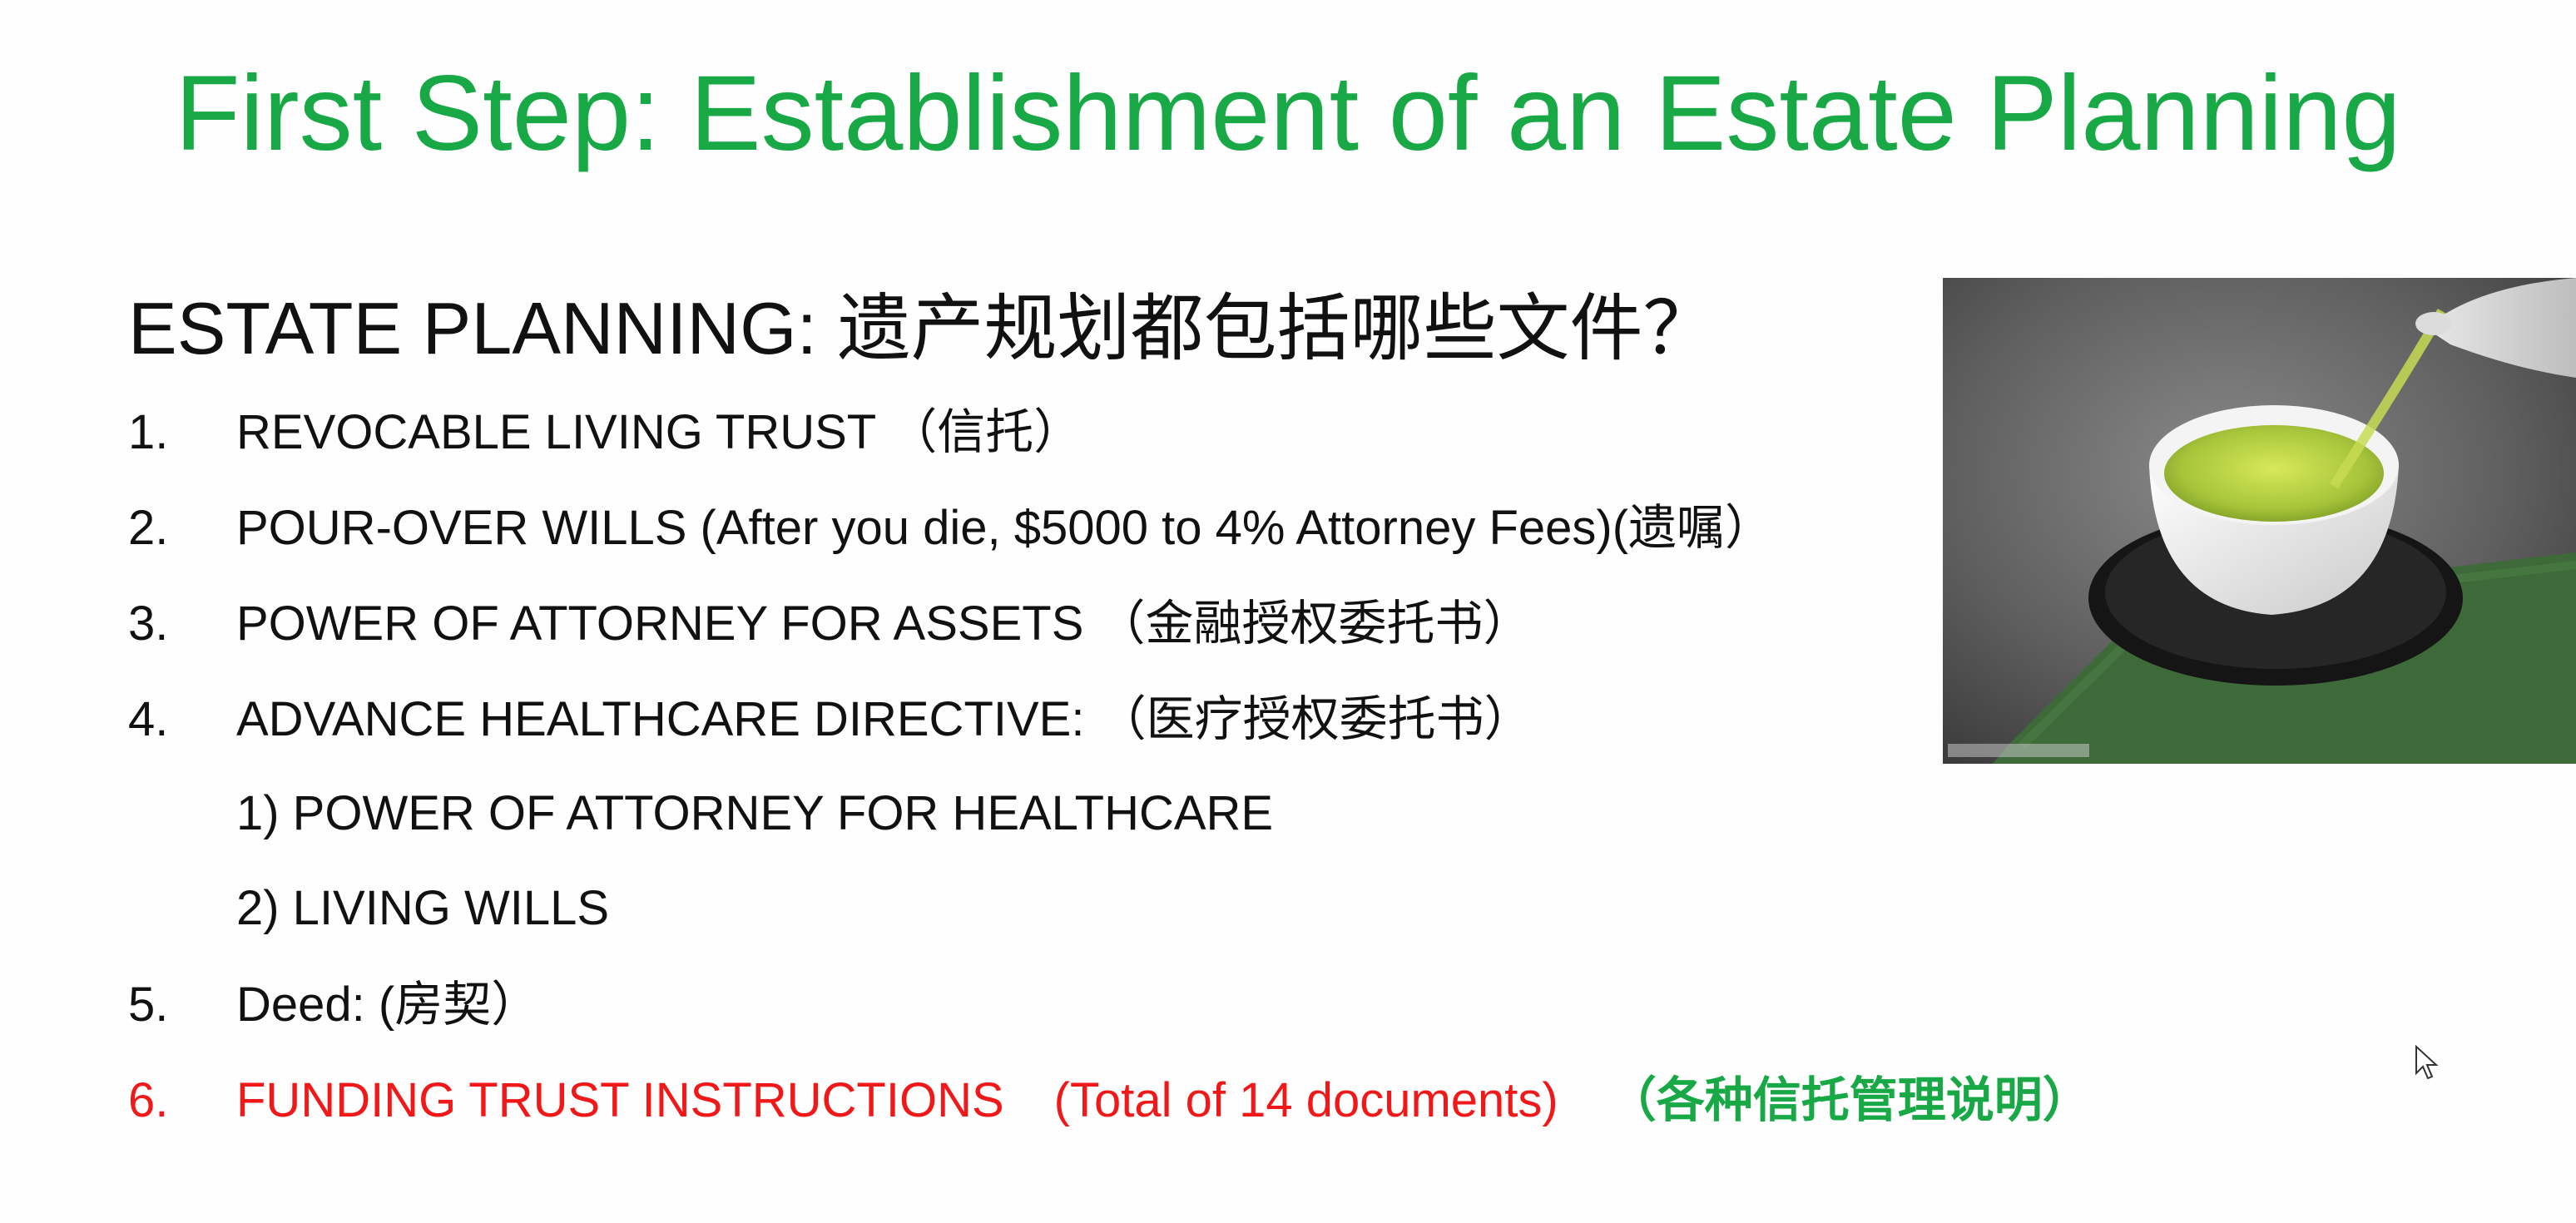 This screenshot has width=2576, height=1223. I want to click on mouse-pointer-icon, so click(2427, 1062).